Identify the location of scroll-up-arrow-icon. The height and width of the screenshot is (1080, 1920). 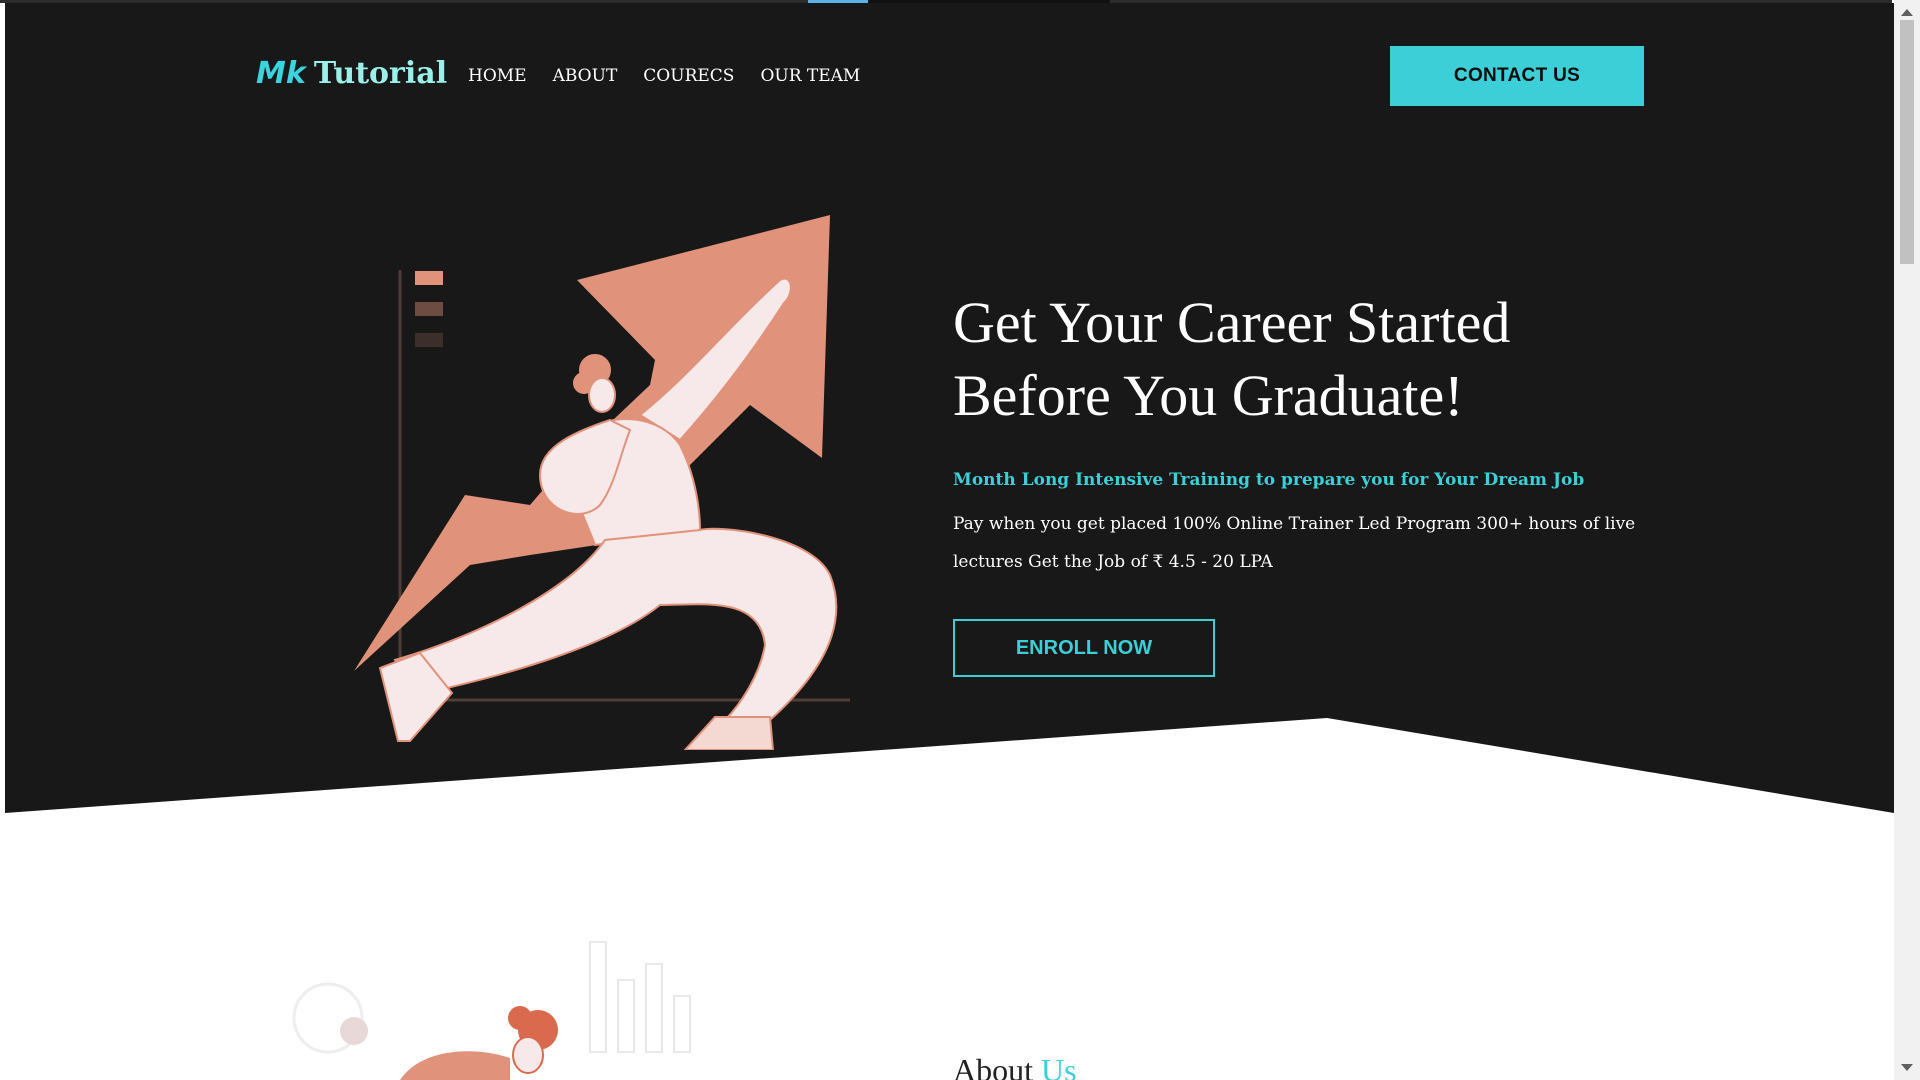
(1907, 13).